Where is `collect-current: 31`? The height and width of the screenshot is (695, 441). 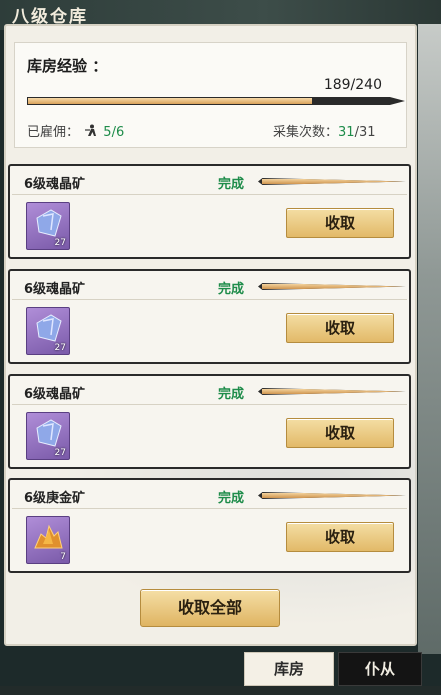 collect-current: 31 is located at coordinates (346, 132).